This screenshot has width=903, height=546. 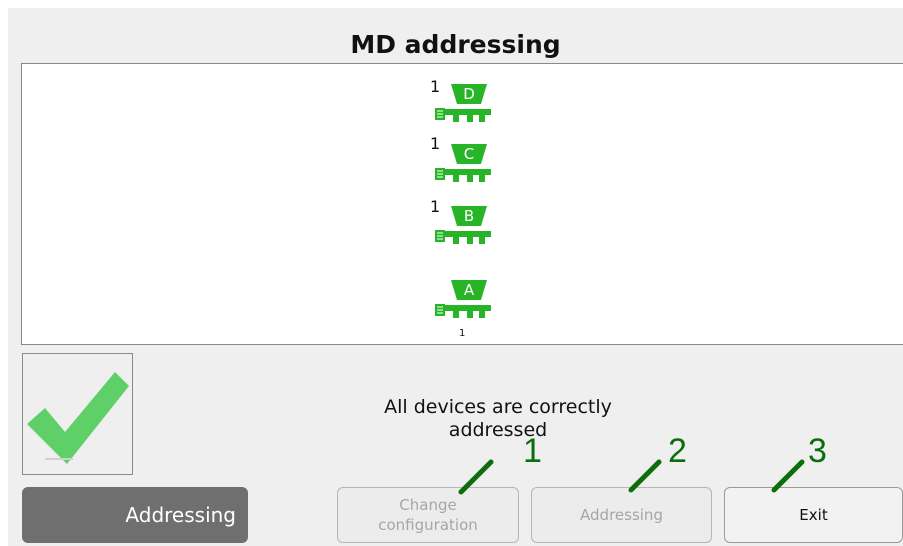 I want to click on addressing-mode-tab: Addressing, so click(x=135, y=515).